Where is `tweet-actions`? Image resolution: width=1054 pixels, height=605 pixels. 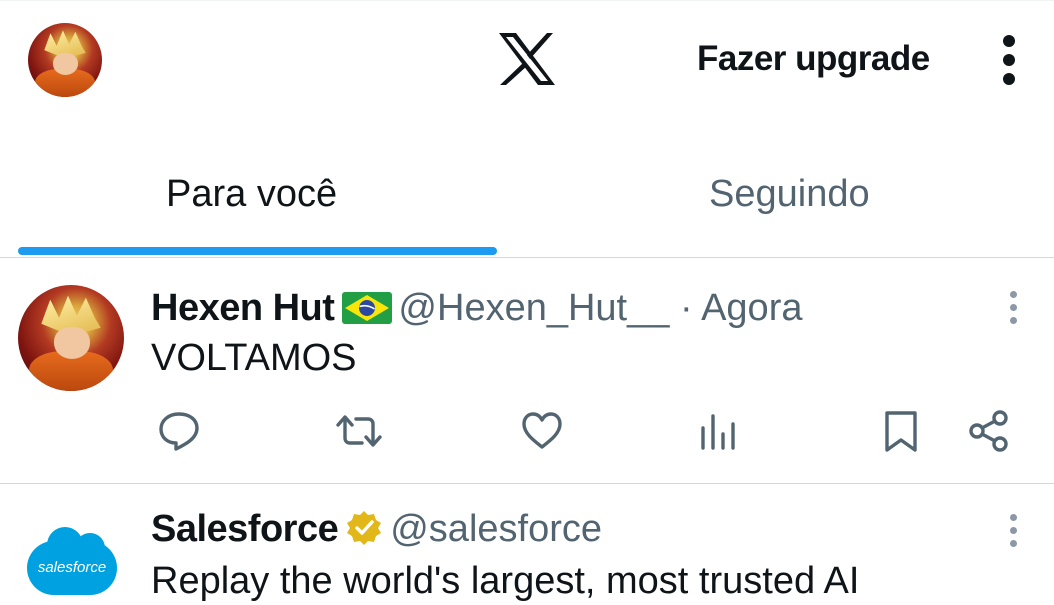 tweet-actions is located at coordinates (527, 433).